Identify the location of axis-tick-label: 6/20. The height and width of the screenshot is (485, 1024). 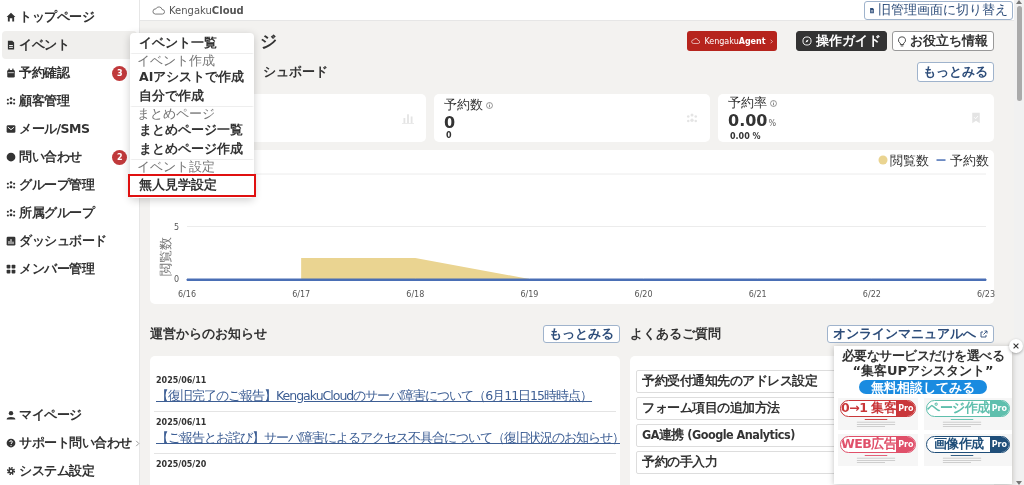
(643, 294).